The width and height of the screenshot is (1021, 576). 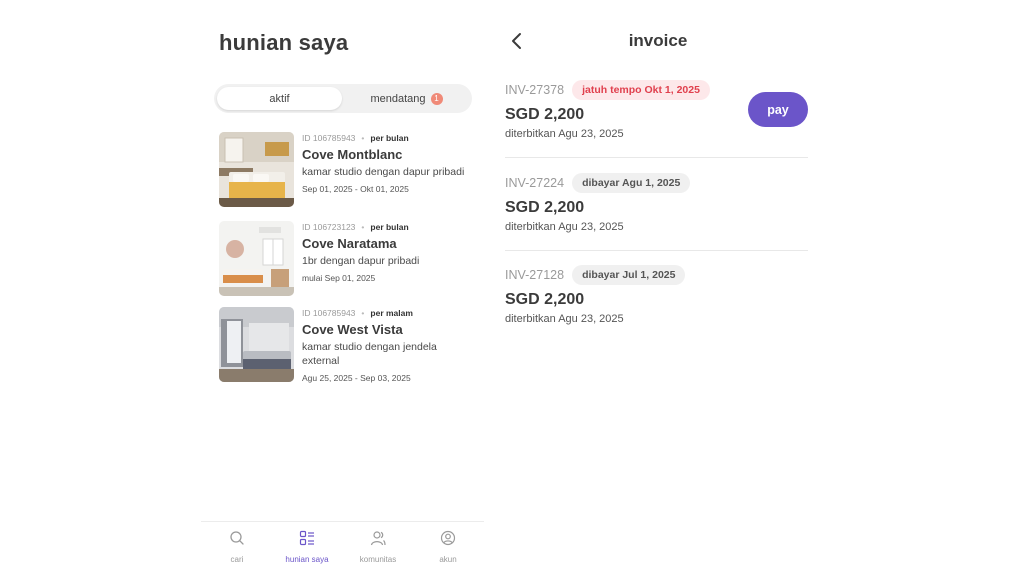 What do you see at coordinates (355, 189) in the screenshot?
I see `listing-dates: Sep 01, 2025 - Okt 01, 2025` at bounding box center [355, 189].